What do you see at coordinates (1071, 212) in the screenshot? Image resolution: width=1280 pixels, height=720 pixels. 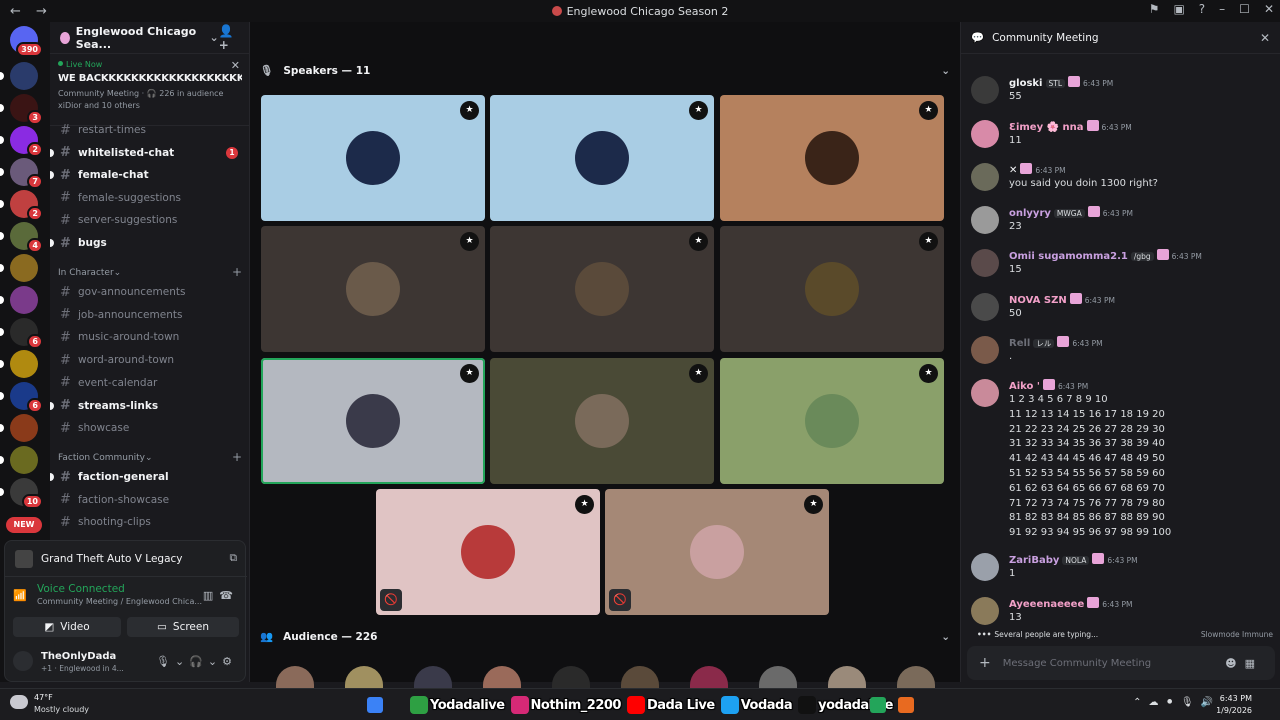 I see `message-author: onlyyry MWGA 6:43 PM` at bounding box center [1071, 212].